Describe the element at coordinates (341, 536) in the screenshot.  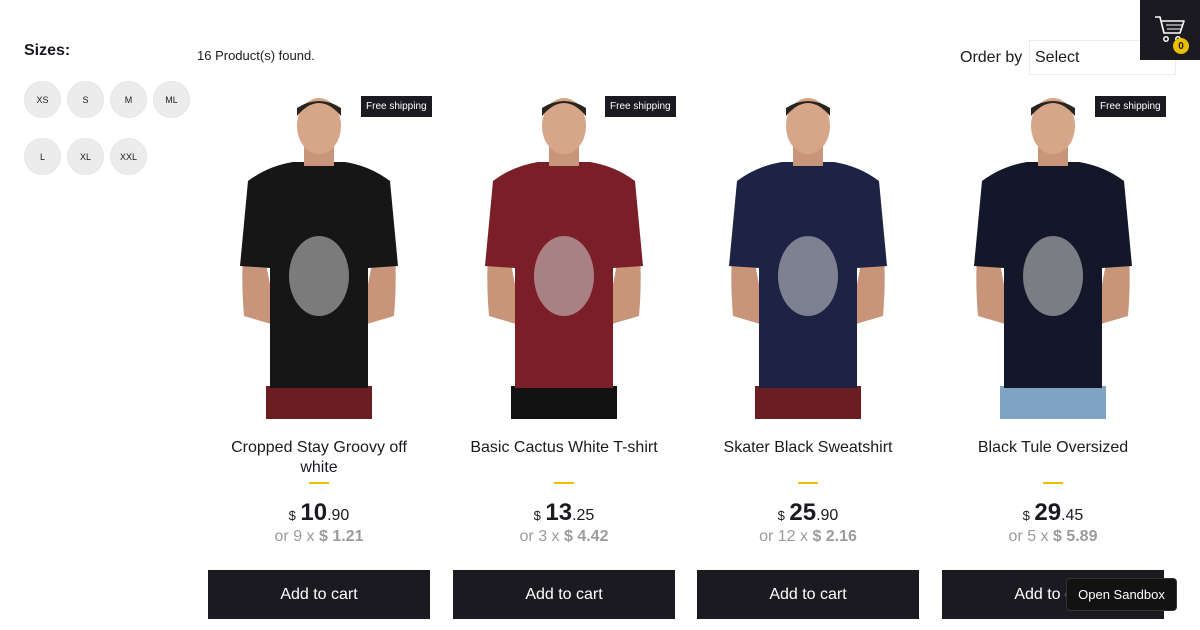
I see `installment-value: $ 1.21` at that location.